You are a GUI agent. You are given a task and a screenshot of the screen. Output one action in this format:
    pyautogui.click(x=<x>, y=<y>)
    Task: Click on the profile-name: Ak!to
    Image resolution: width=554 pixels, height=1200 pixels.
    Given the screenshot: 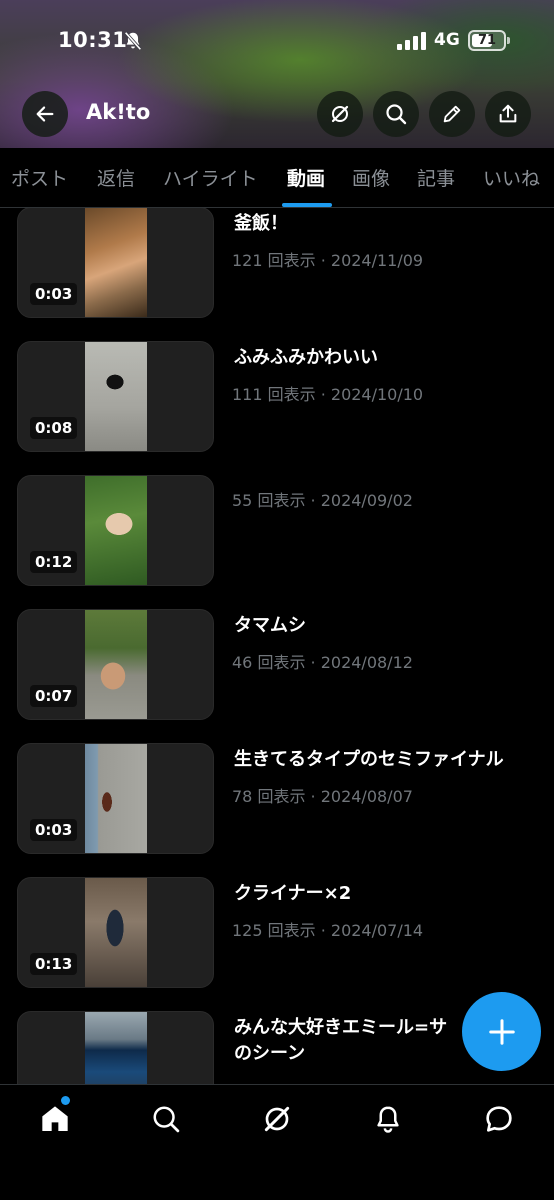 What is the action you would take?
    pyautogui.click(x=118, y=112)
    